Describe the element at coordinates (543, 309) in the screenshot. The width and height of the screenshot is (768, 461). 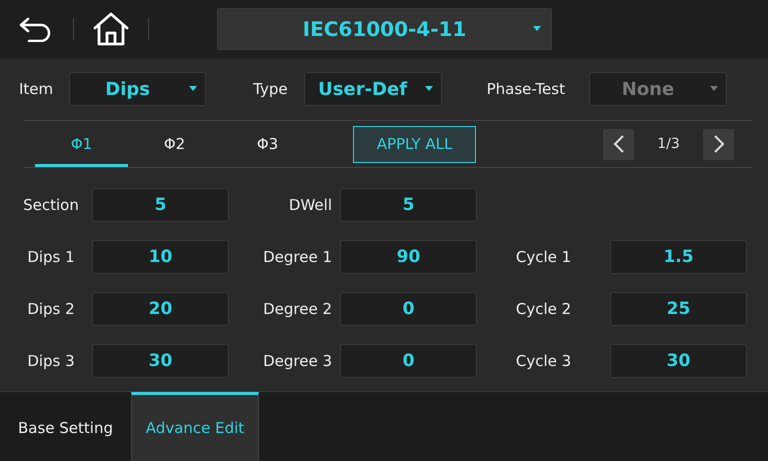
I see `field-label: Cycle 2` at that location.